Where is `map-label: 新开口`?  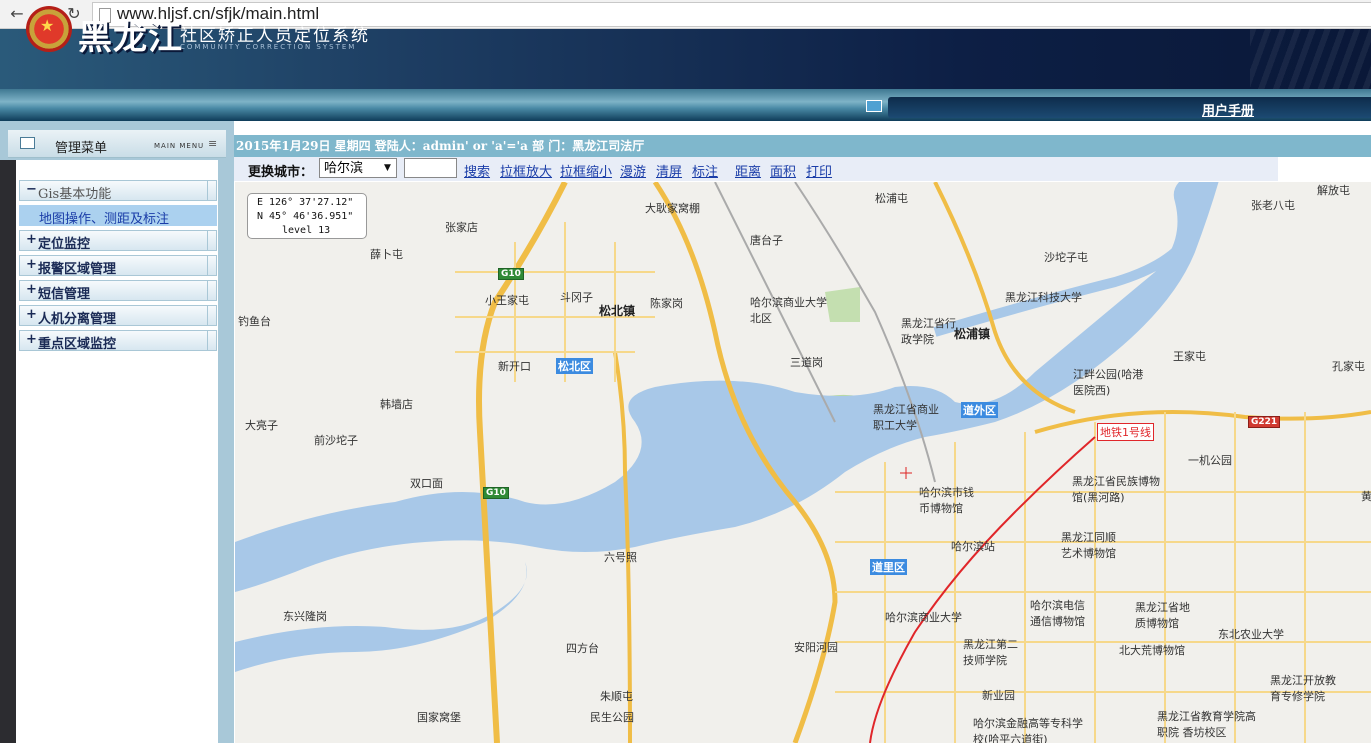
map-label: 新开口 is located at coordinates (514, 366).